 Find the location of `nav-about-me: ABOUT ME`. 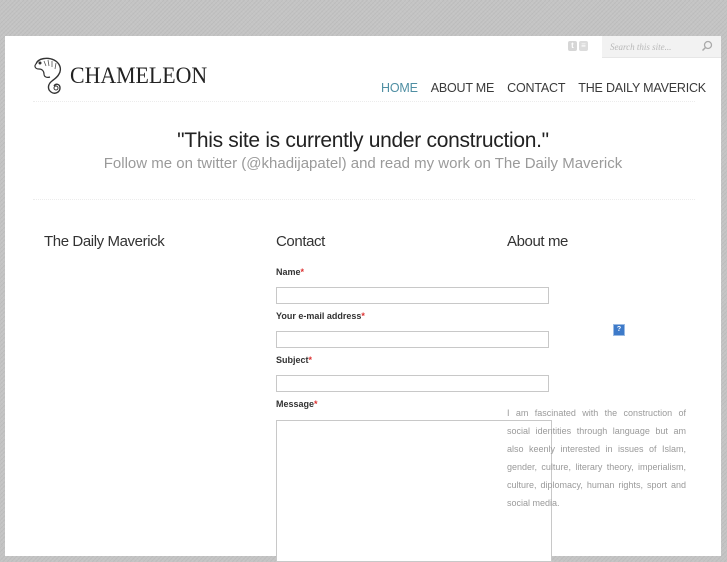

nav-about-me: ABOUT ME is located at coordinates (463, 88).